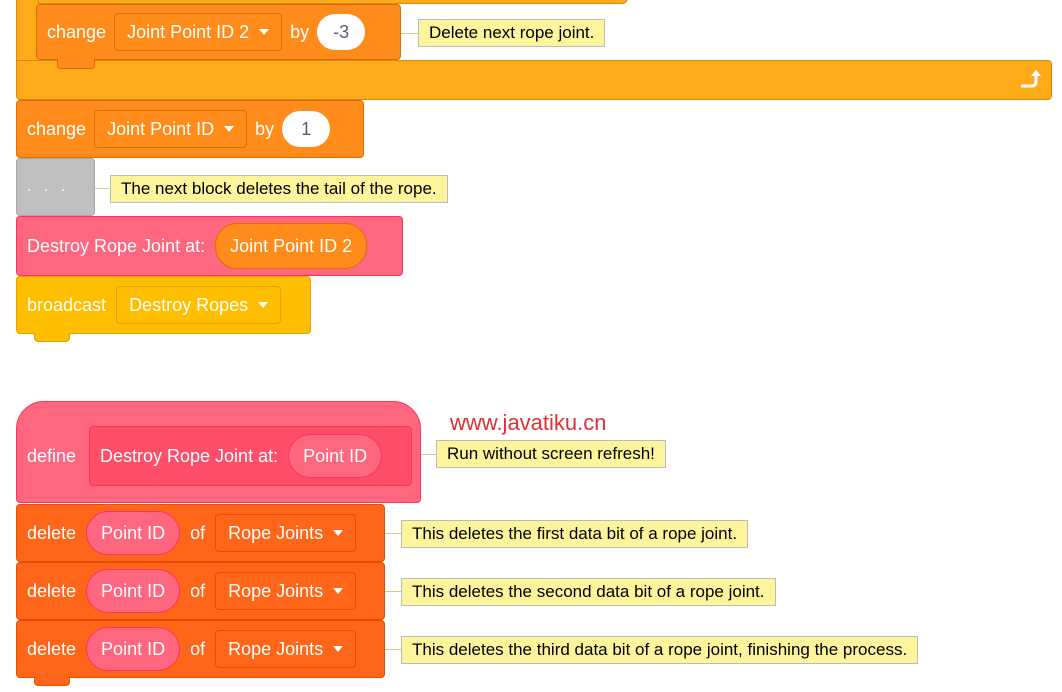 The width and height of the screenshot is (1062, 692). I want to click on destroy-rope-joint-call-block: Destroy Rope Joint at: Joint Point ID 2, so click(209, 246).